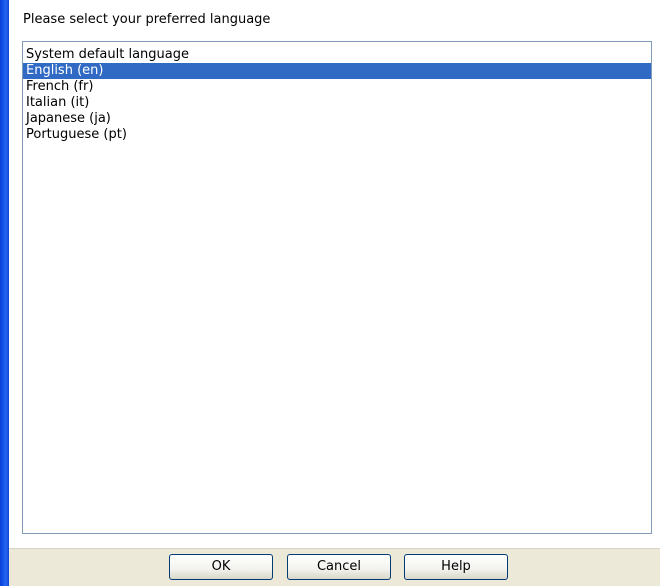  What do you see at coordinates (337, 87) in the screenshot?
I see `list-item-french: French (fr)` at bounding box center [337, 87].